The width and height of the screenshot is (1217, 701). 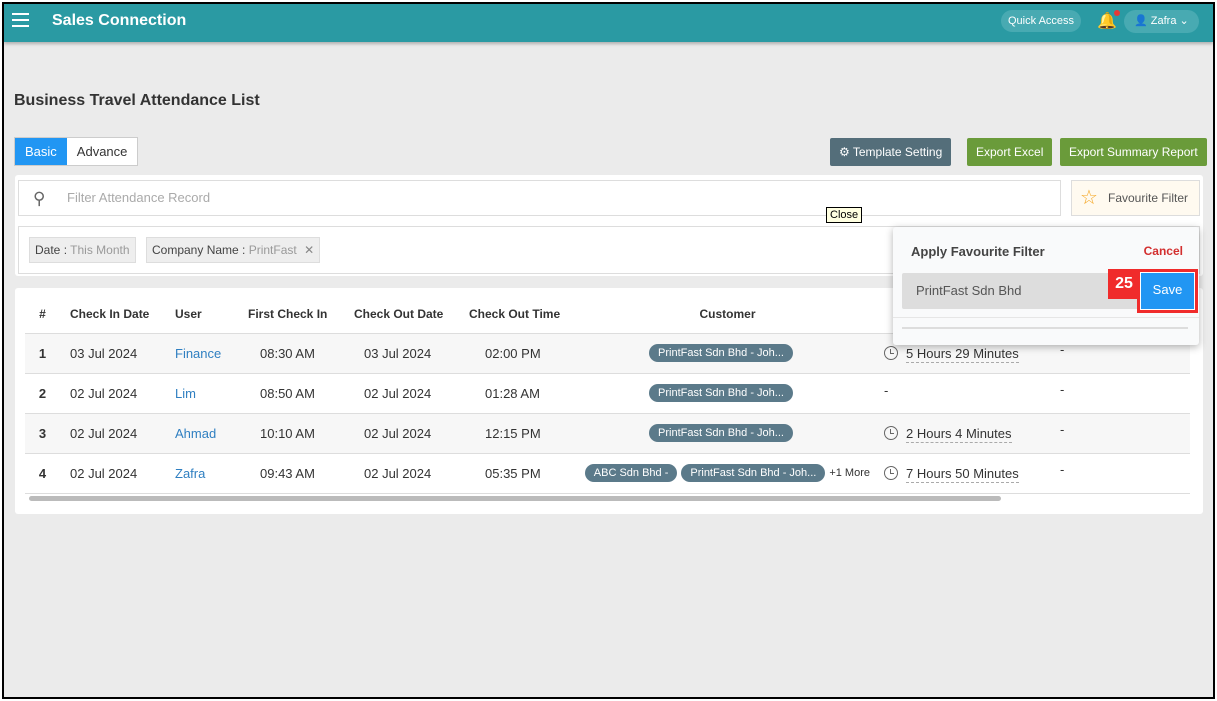 I want to click on horizontal-scrollbar, so click(x=515, y=498).